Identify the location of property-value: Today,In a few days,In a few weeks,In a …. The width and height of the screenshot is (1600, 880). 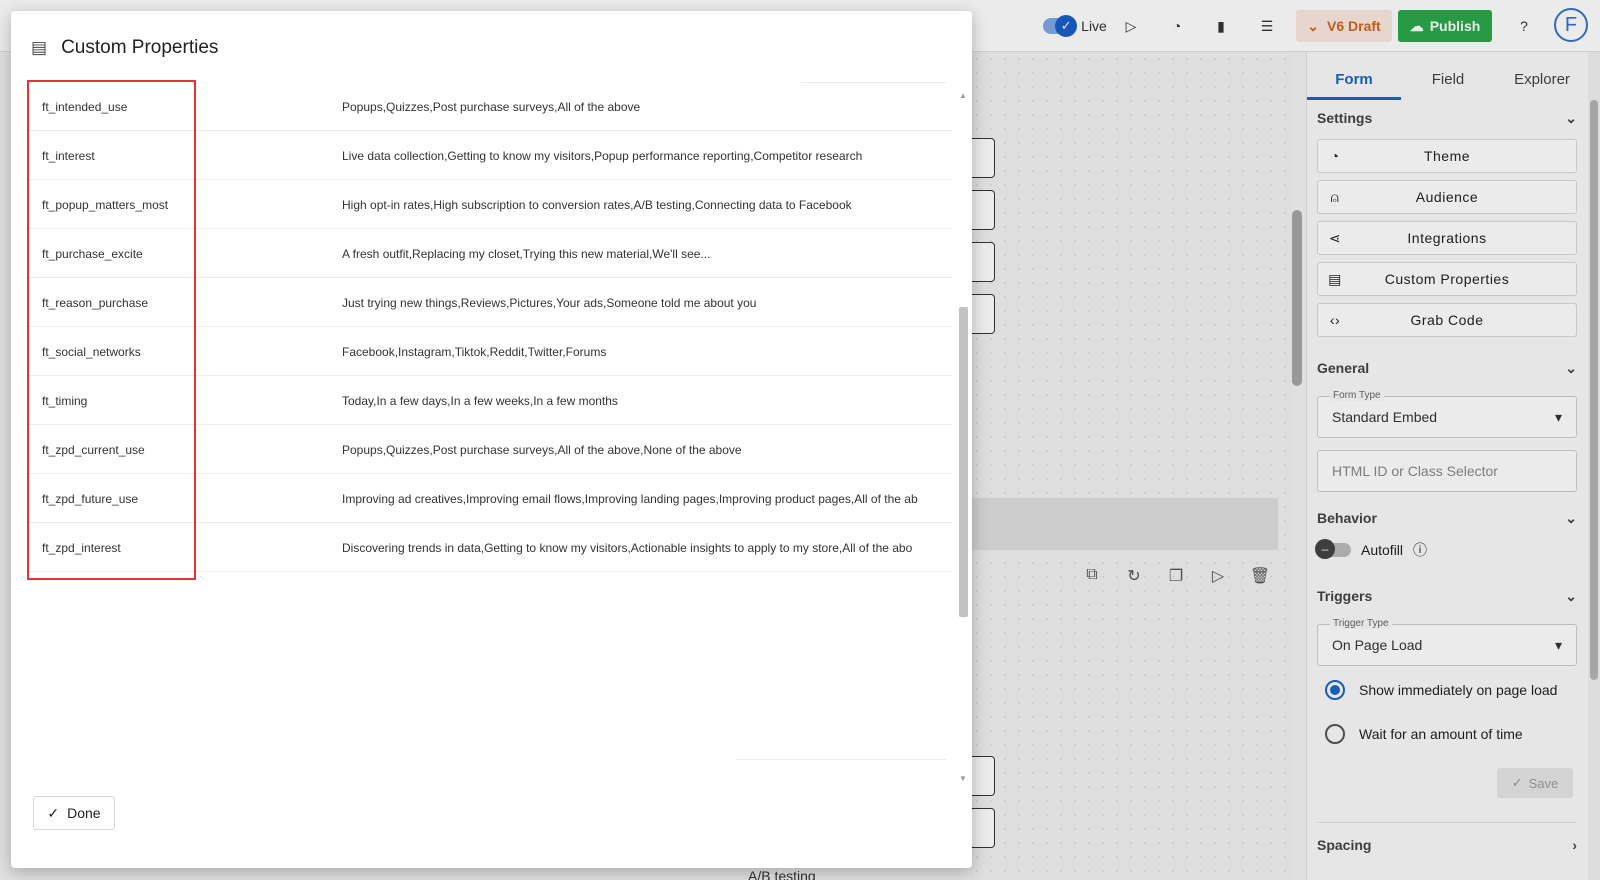
(480, 401).